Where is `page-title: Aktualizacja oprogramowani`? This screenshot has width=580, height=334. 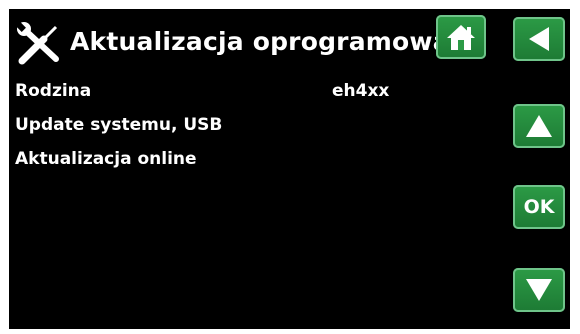
page-title: Aktualizacja oprogramowani is located at coordinates (254, 41).